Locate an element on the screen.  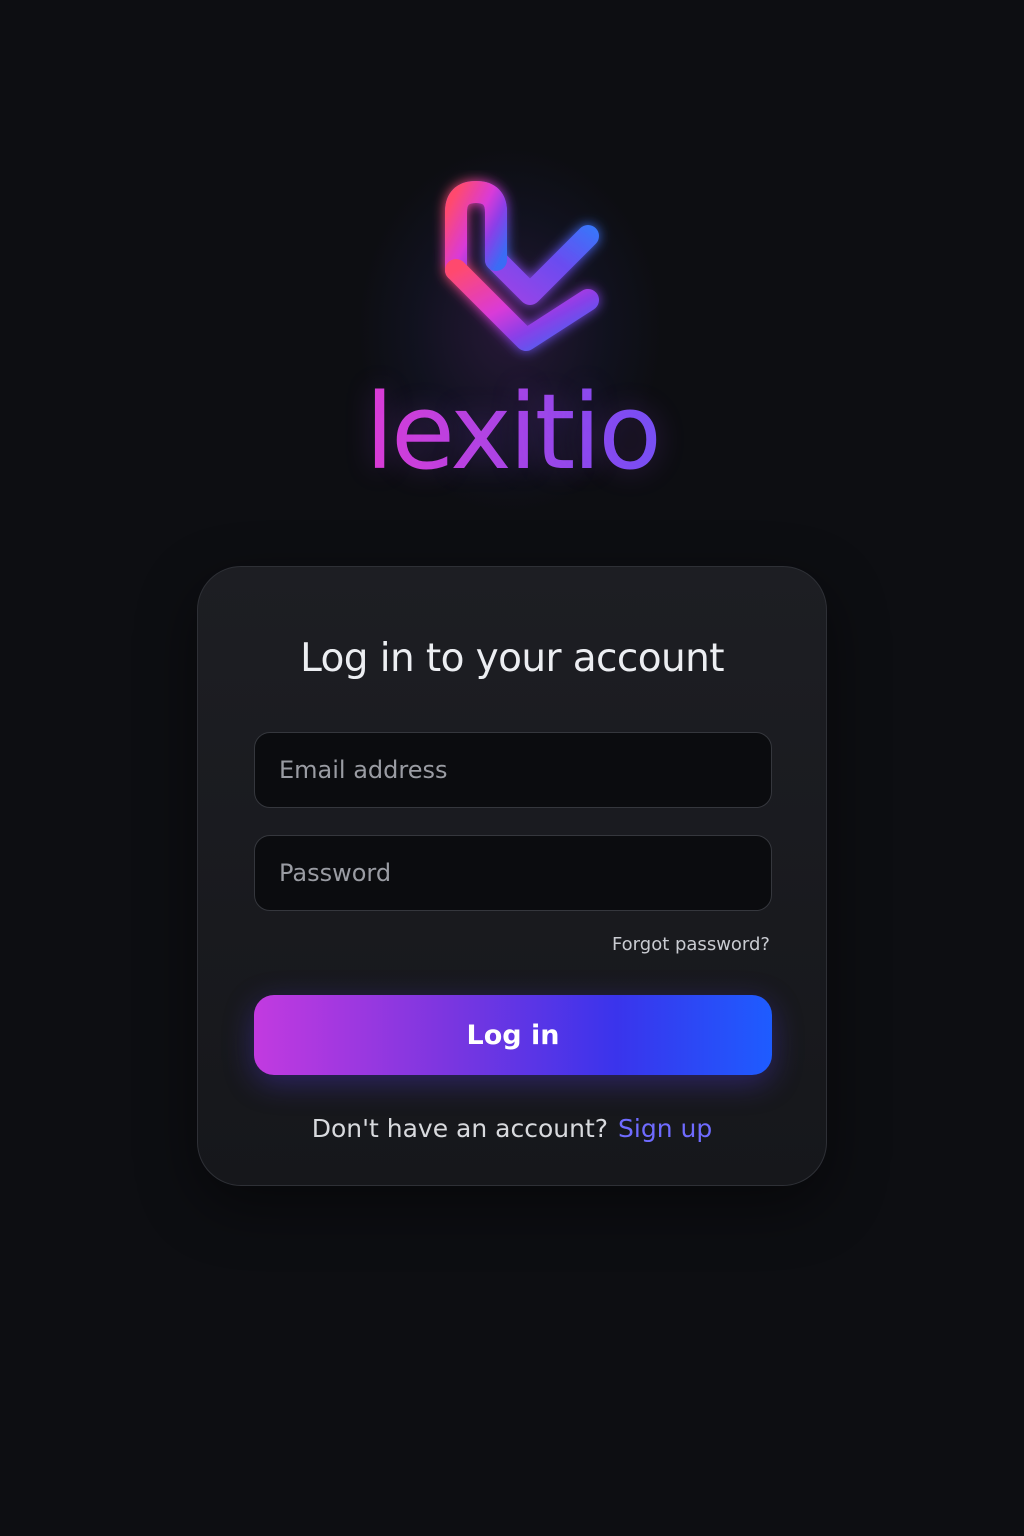
signup-row: Don't have an account? Sign up is located at coordinates (512, 1129).